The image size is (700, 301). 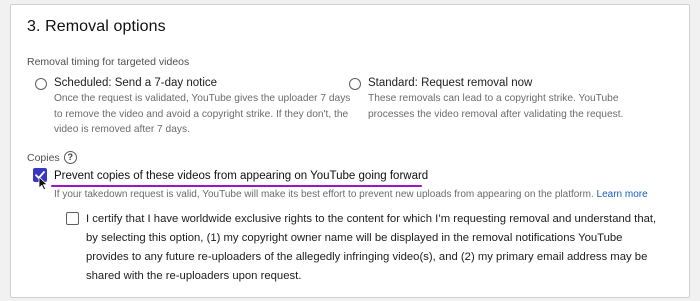 I want to click on learn-more-link: Learn more, so click(x=622, y=194).